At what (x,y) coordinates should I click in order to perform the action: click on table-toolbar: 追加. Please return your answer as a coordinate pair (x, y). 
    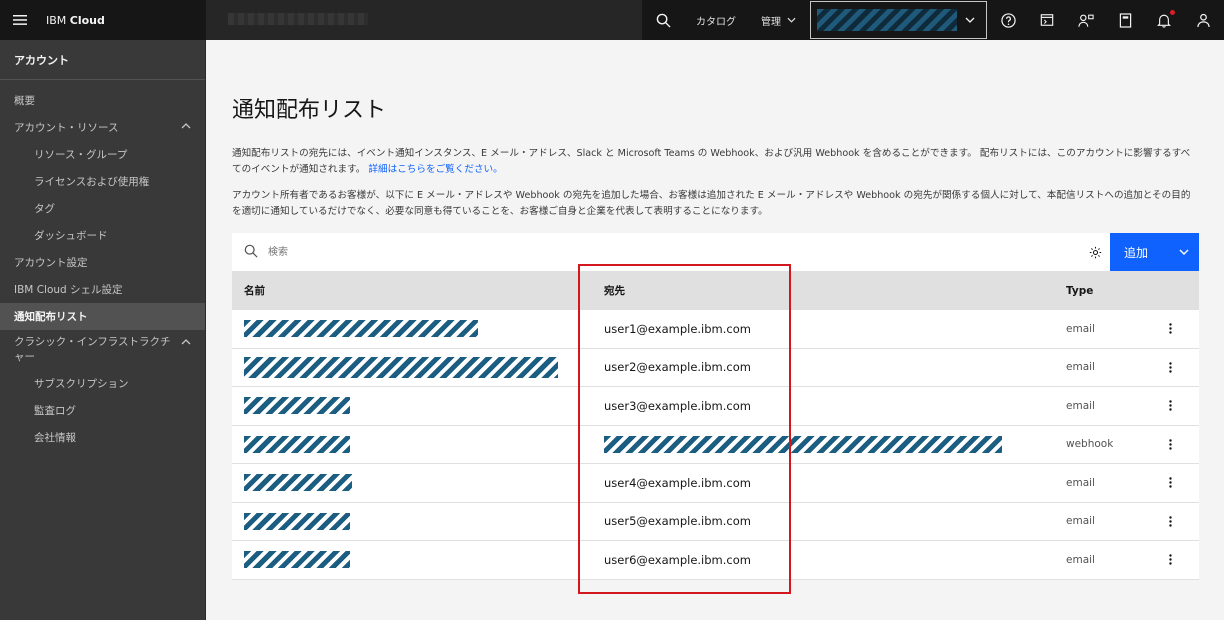
    Looking at the image, I should click on (715, 252).